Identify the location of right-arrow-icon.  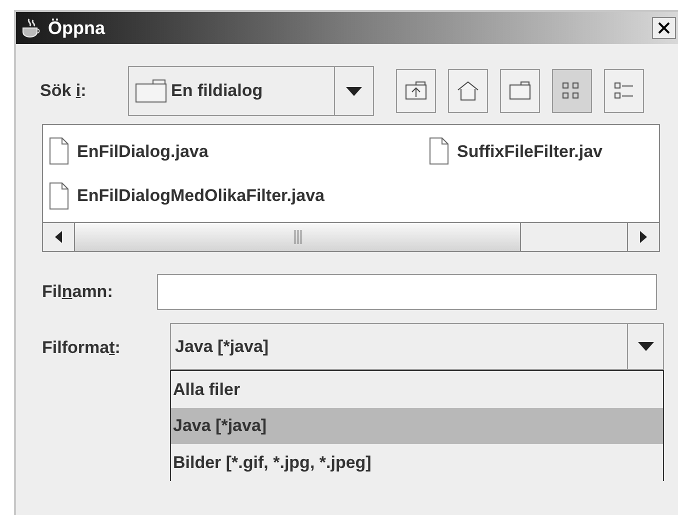
(643, 237).